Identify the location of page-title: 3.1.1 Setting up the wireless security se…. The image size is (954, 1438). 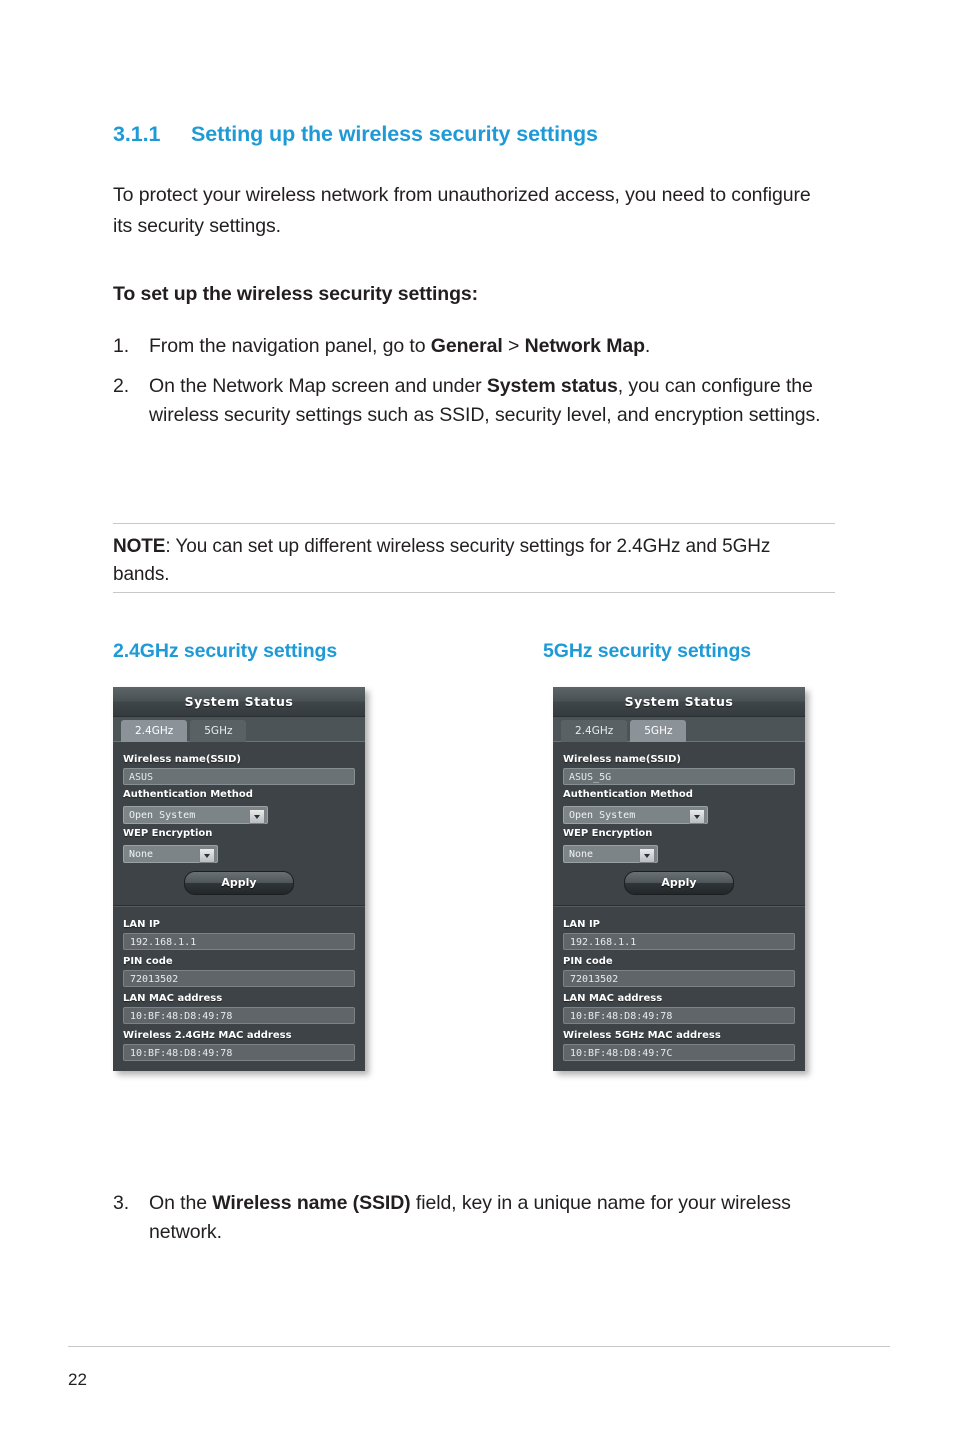
(355, 134).